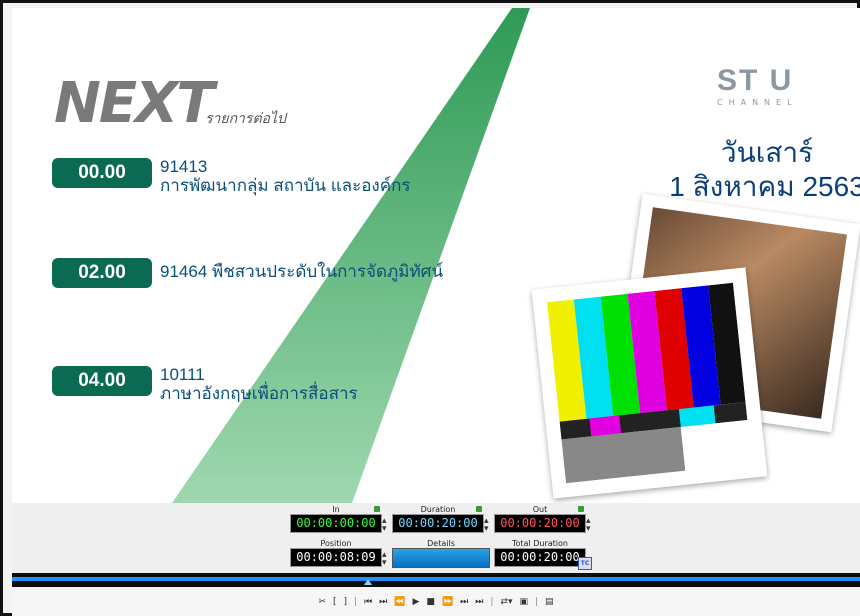  What do you see at coordinates (506, 602) in the screenshot?
I see `loop-dropdown-icon: ⇄▾` at bounding box center [506, 602].